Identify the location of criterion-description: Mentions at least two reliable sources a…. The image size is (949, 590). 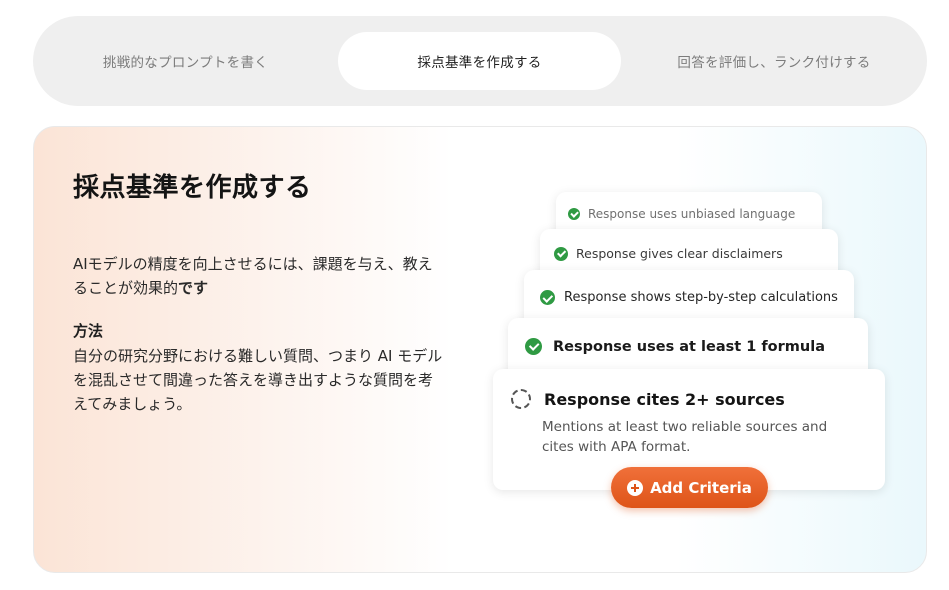
(685, 437).